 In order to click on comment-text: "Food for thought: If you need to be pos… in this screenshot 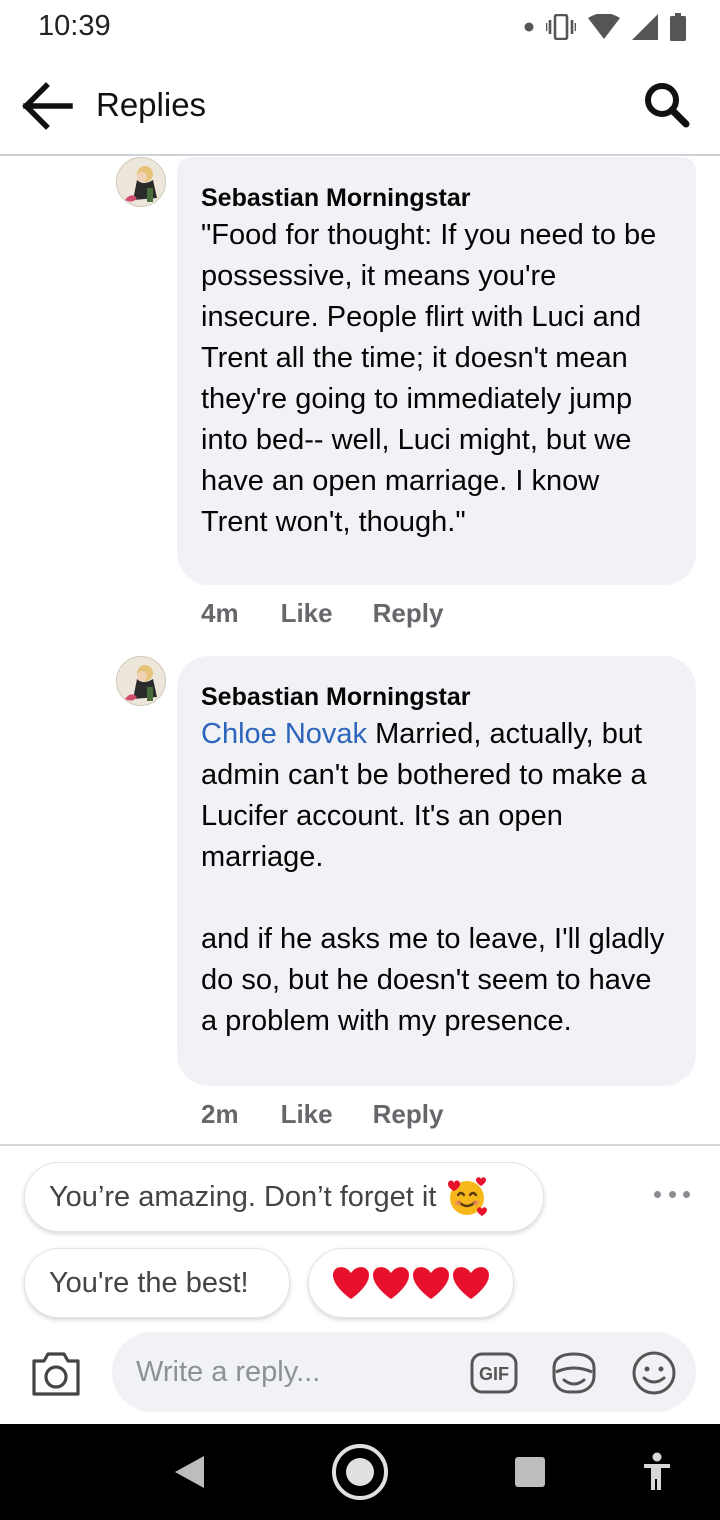, I will do `click(433, 378)`.